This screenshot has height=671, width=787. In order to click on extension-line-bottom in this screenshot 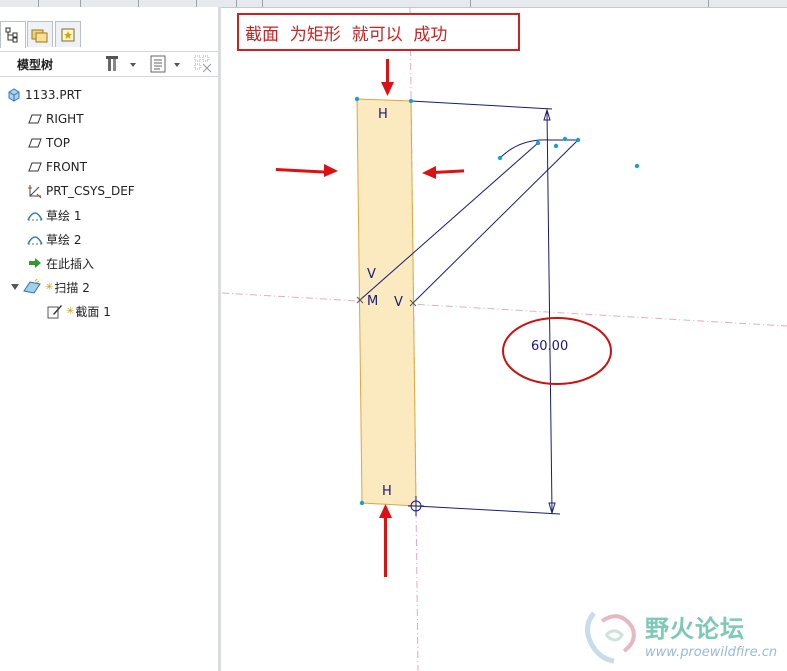, I will do `click(488, 510)`.